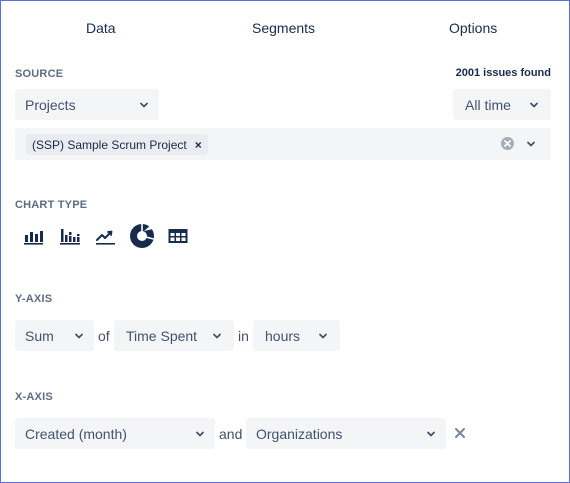 This screenshot has height=483, width=570. I want to click on clear-selection-icon, so click(507, 143).